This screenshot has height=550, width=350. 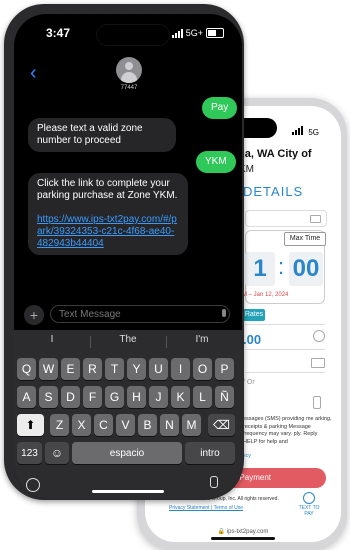 What do you see at coordinates (52, 339) in the screenshot?
I see `suggestion: I` at bounding box center [52, 339].